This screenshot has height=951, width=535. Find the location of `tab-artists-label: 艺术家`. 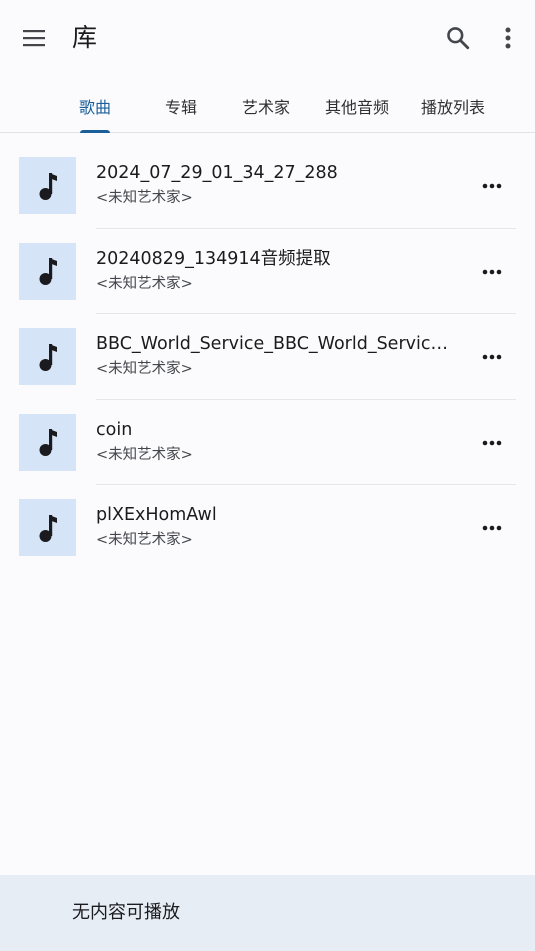

tab-artists-label: 艺术家 is located at coordinates (265, 107).